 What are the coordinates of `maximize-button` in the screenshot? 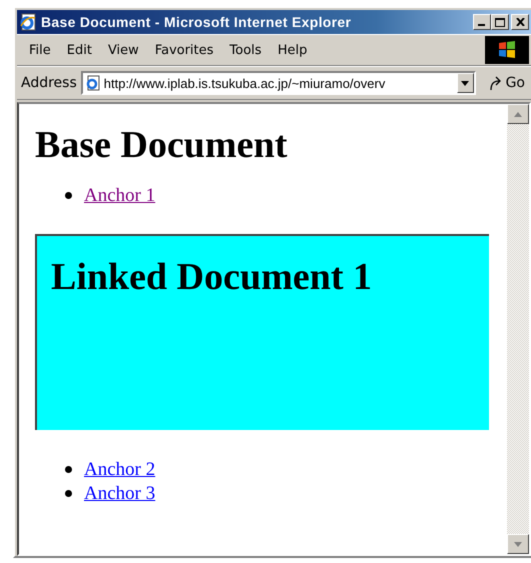 It's located at (500, 22).